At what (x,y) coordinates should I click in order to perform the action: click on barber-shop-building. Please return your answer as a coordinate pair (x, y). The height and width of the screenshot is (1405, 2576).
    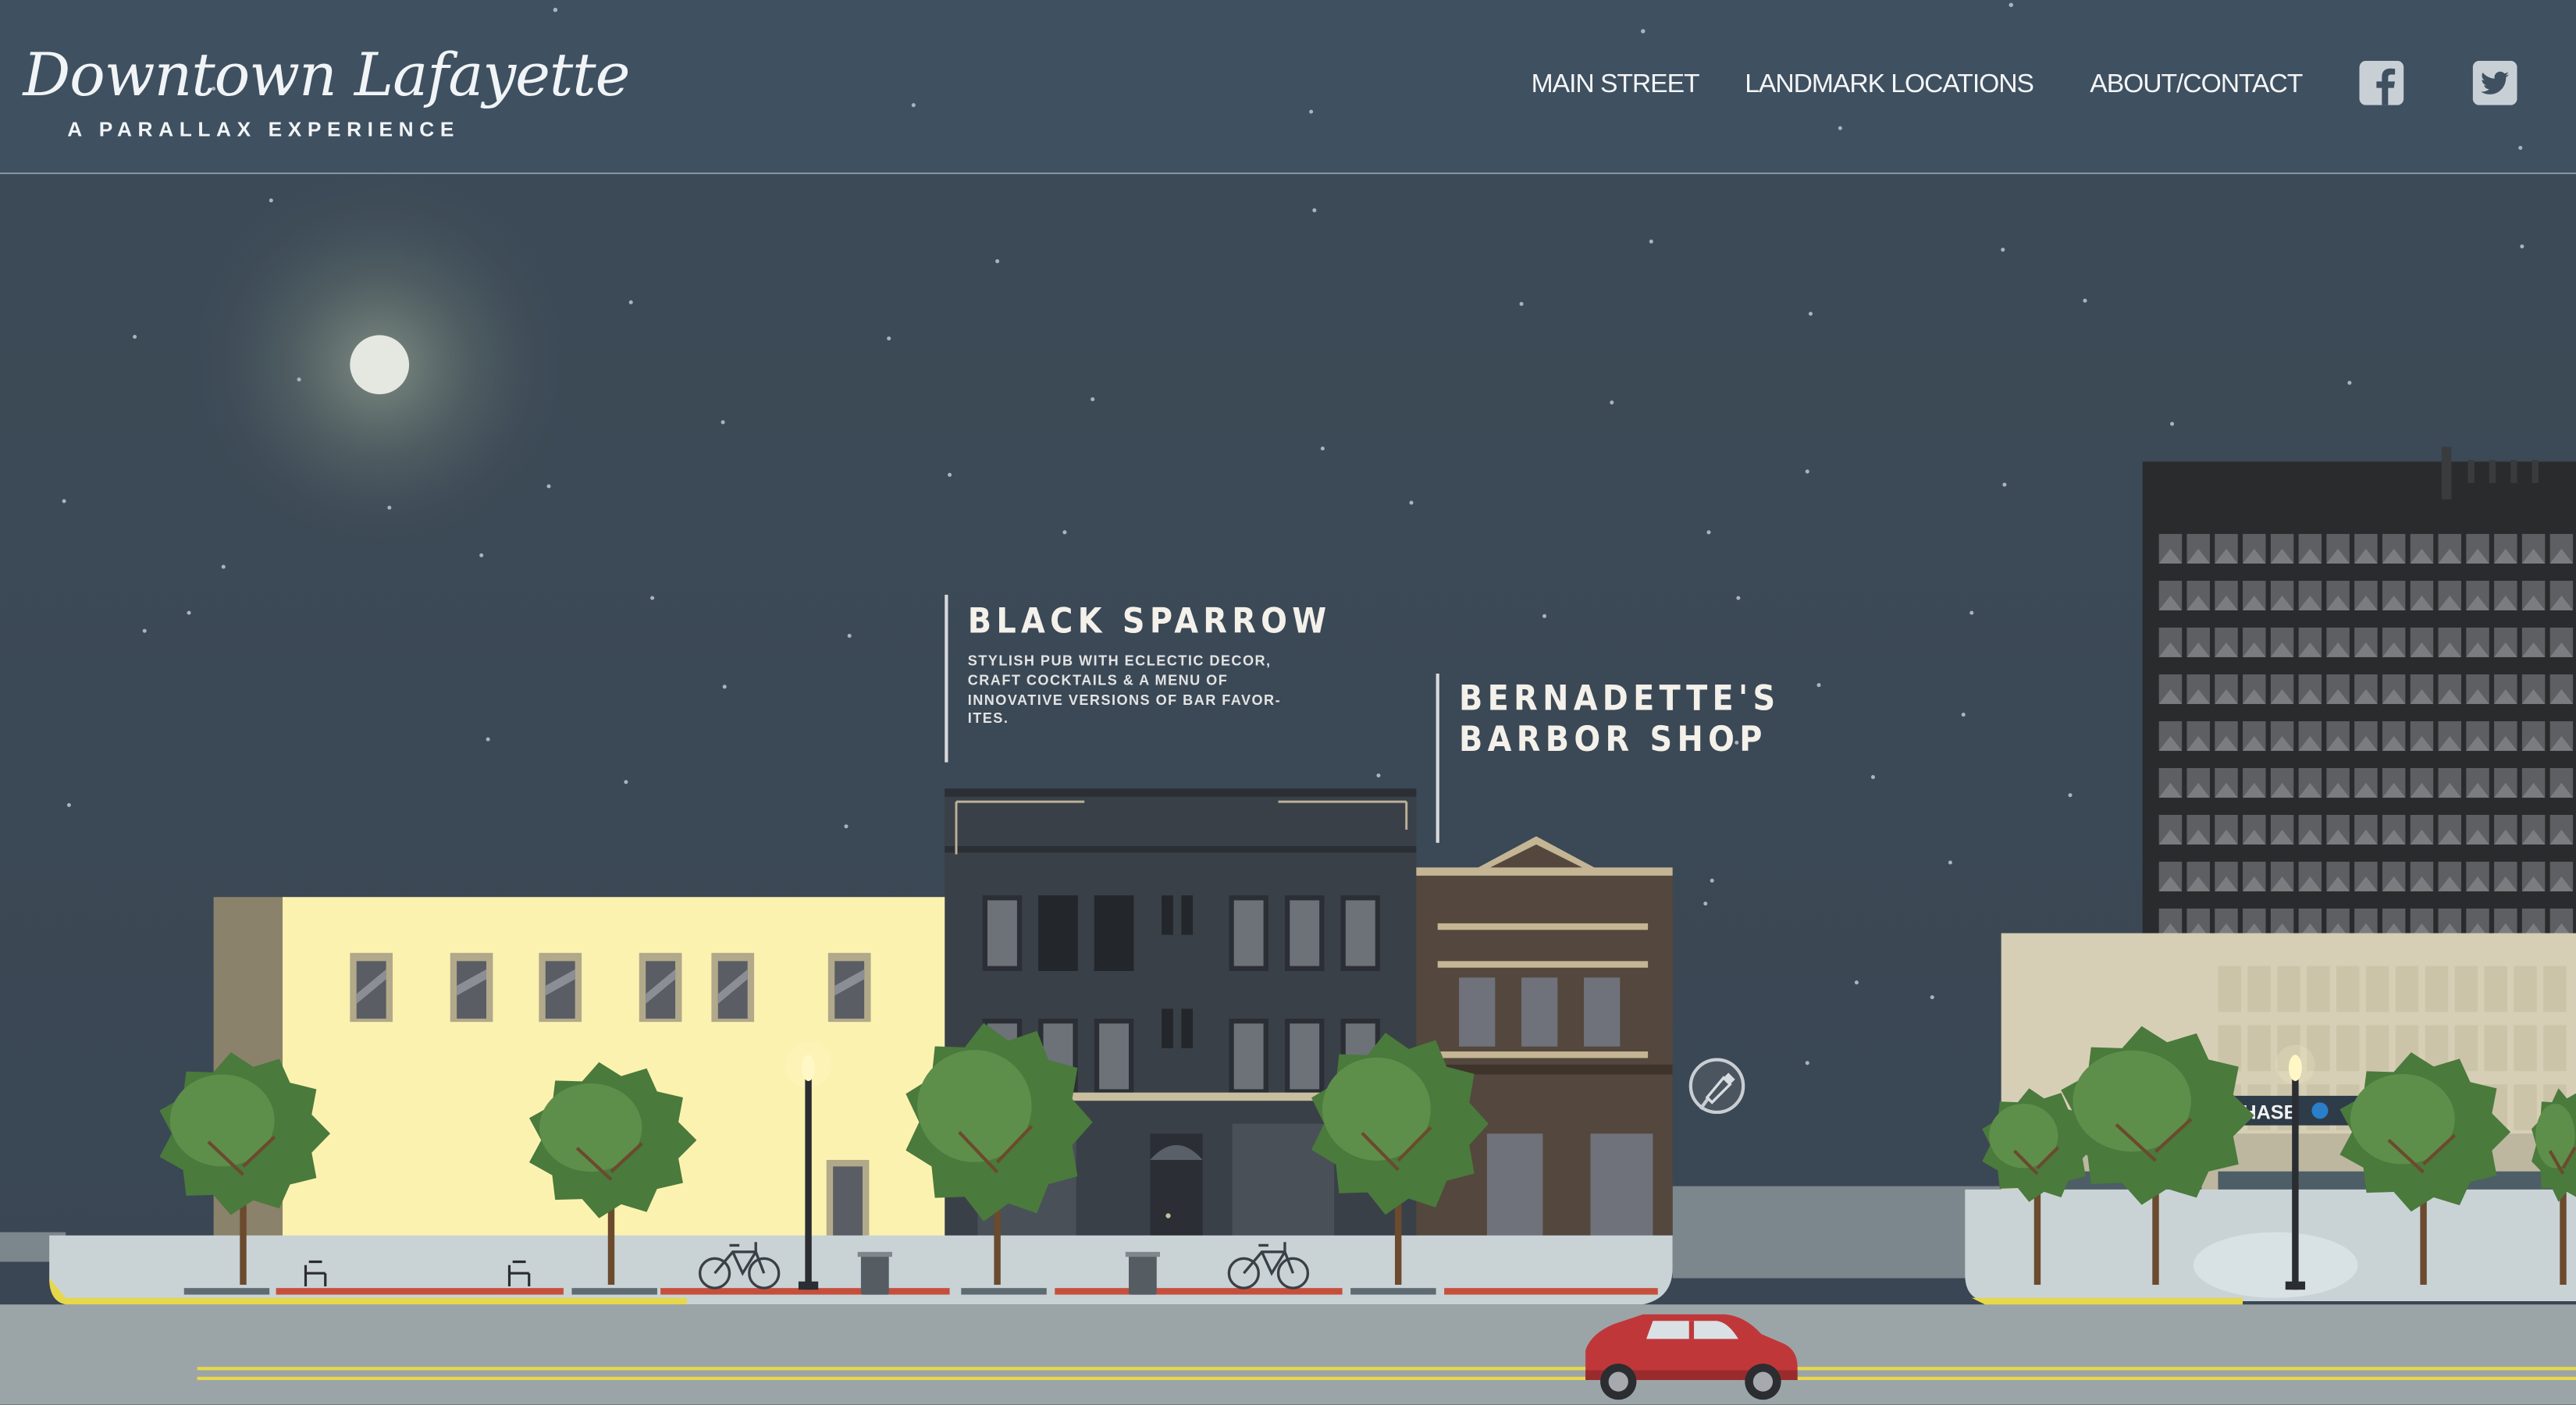
    Looking at the image, I should click on (1544, 1049).